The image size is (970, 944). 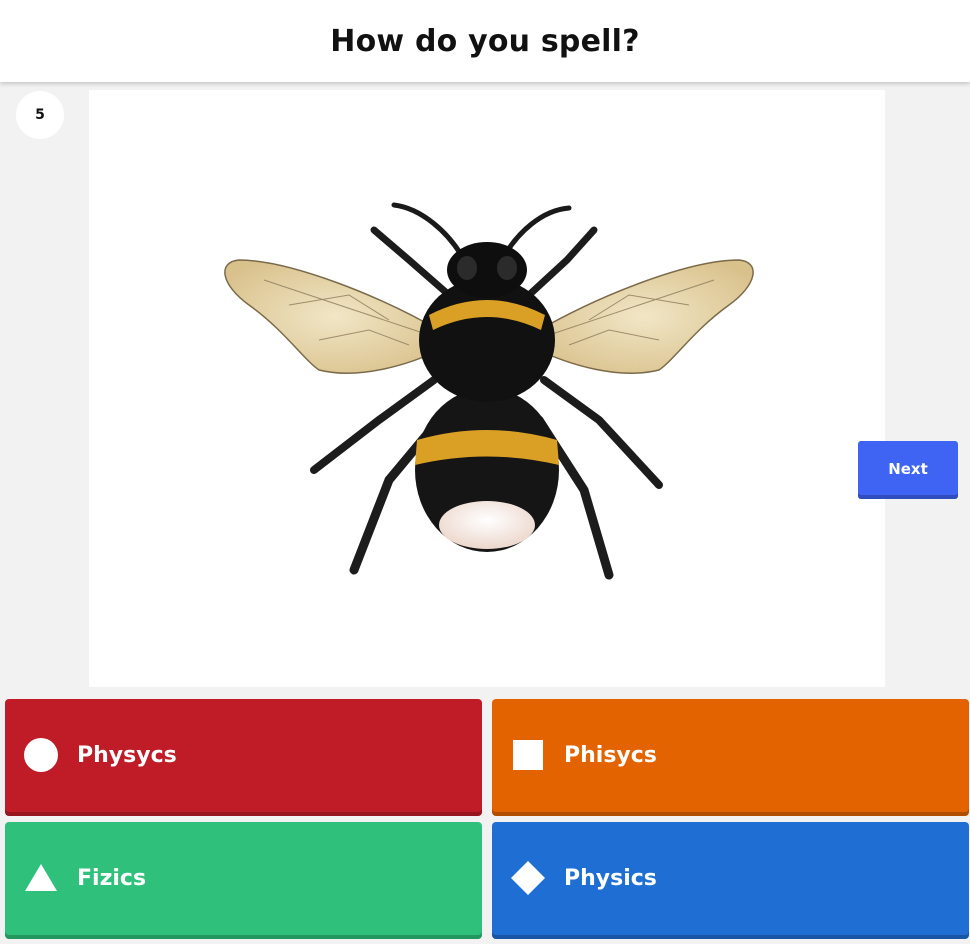 What do you see at coordinates (112, 878) in the screenshot?
I see `answer-label: Fizics` at bounding box center [112, 878].